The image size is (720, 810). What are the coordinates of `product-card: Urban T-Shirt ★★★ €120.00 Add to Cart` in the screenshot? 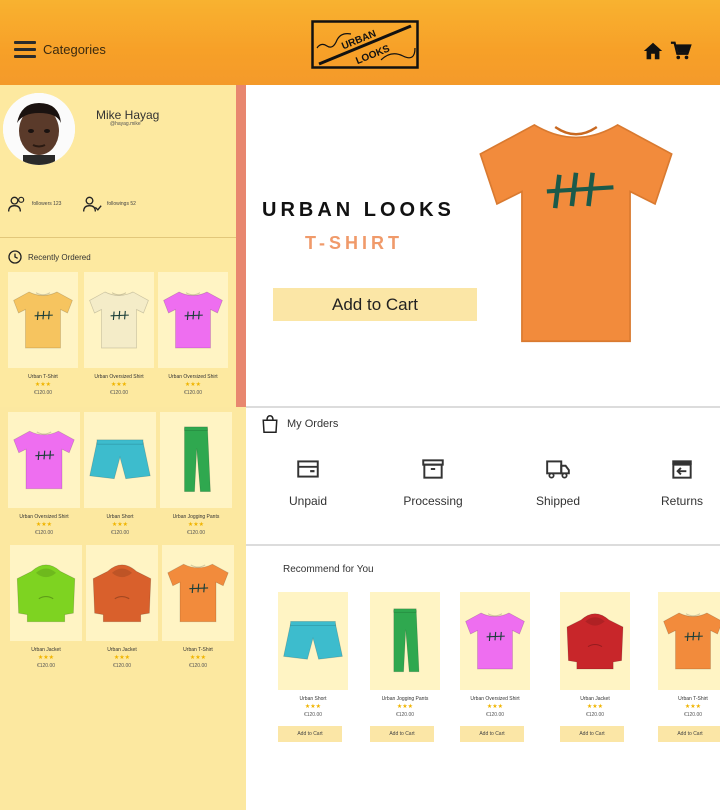 It's located at (689, 670).